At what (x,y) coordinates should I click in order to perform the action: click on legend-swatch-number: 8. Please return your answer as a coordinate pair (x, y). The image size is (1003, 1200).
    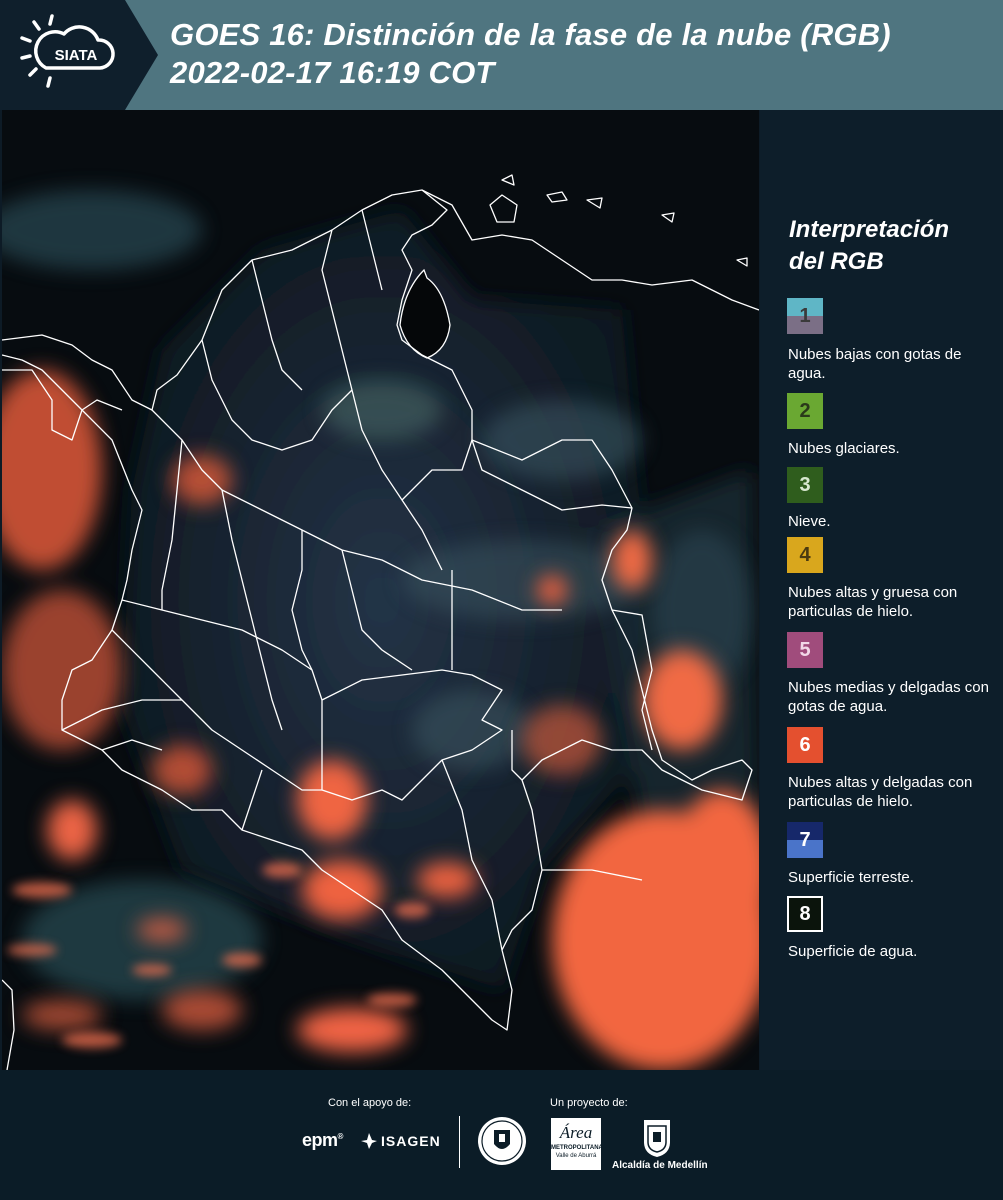
    Looking at the image, I should click on (805, 913).